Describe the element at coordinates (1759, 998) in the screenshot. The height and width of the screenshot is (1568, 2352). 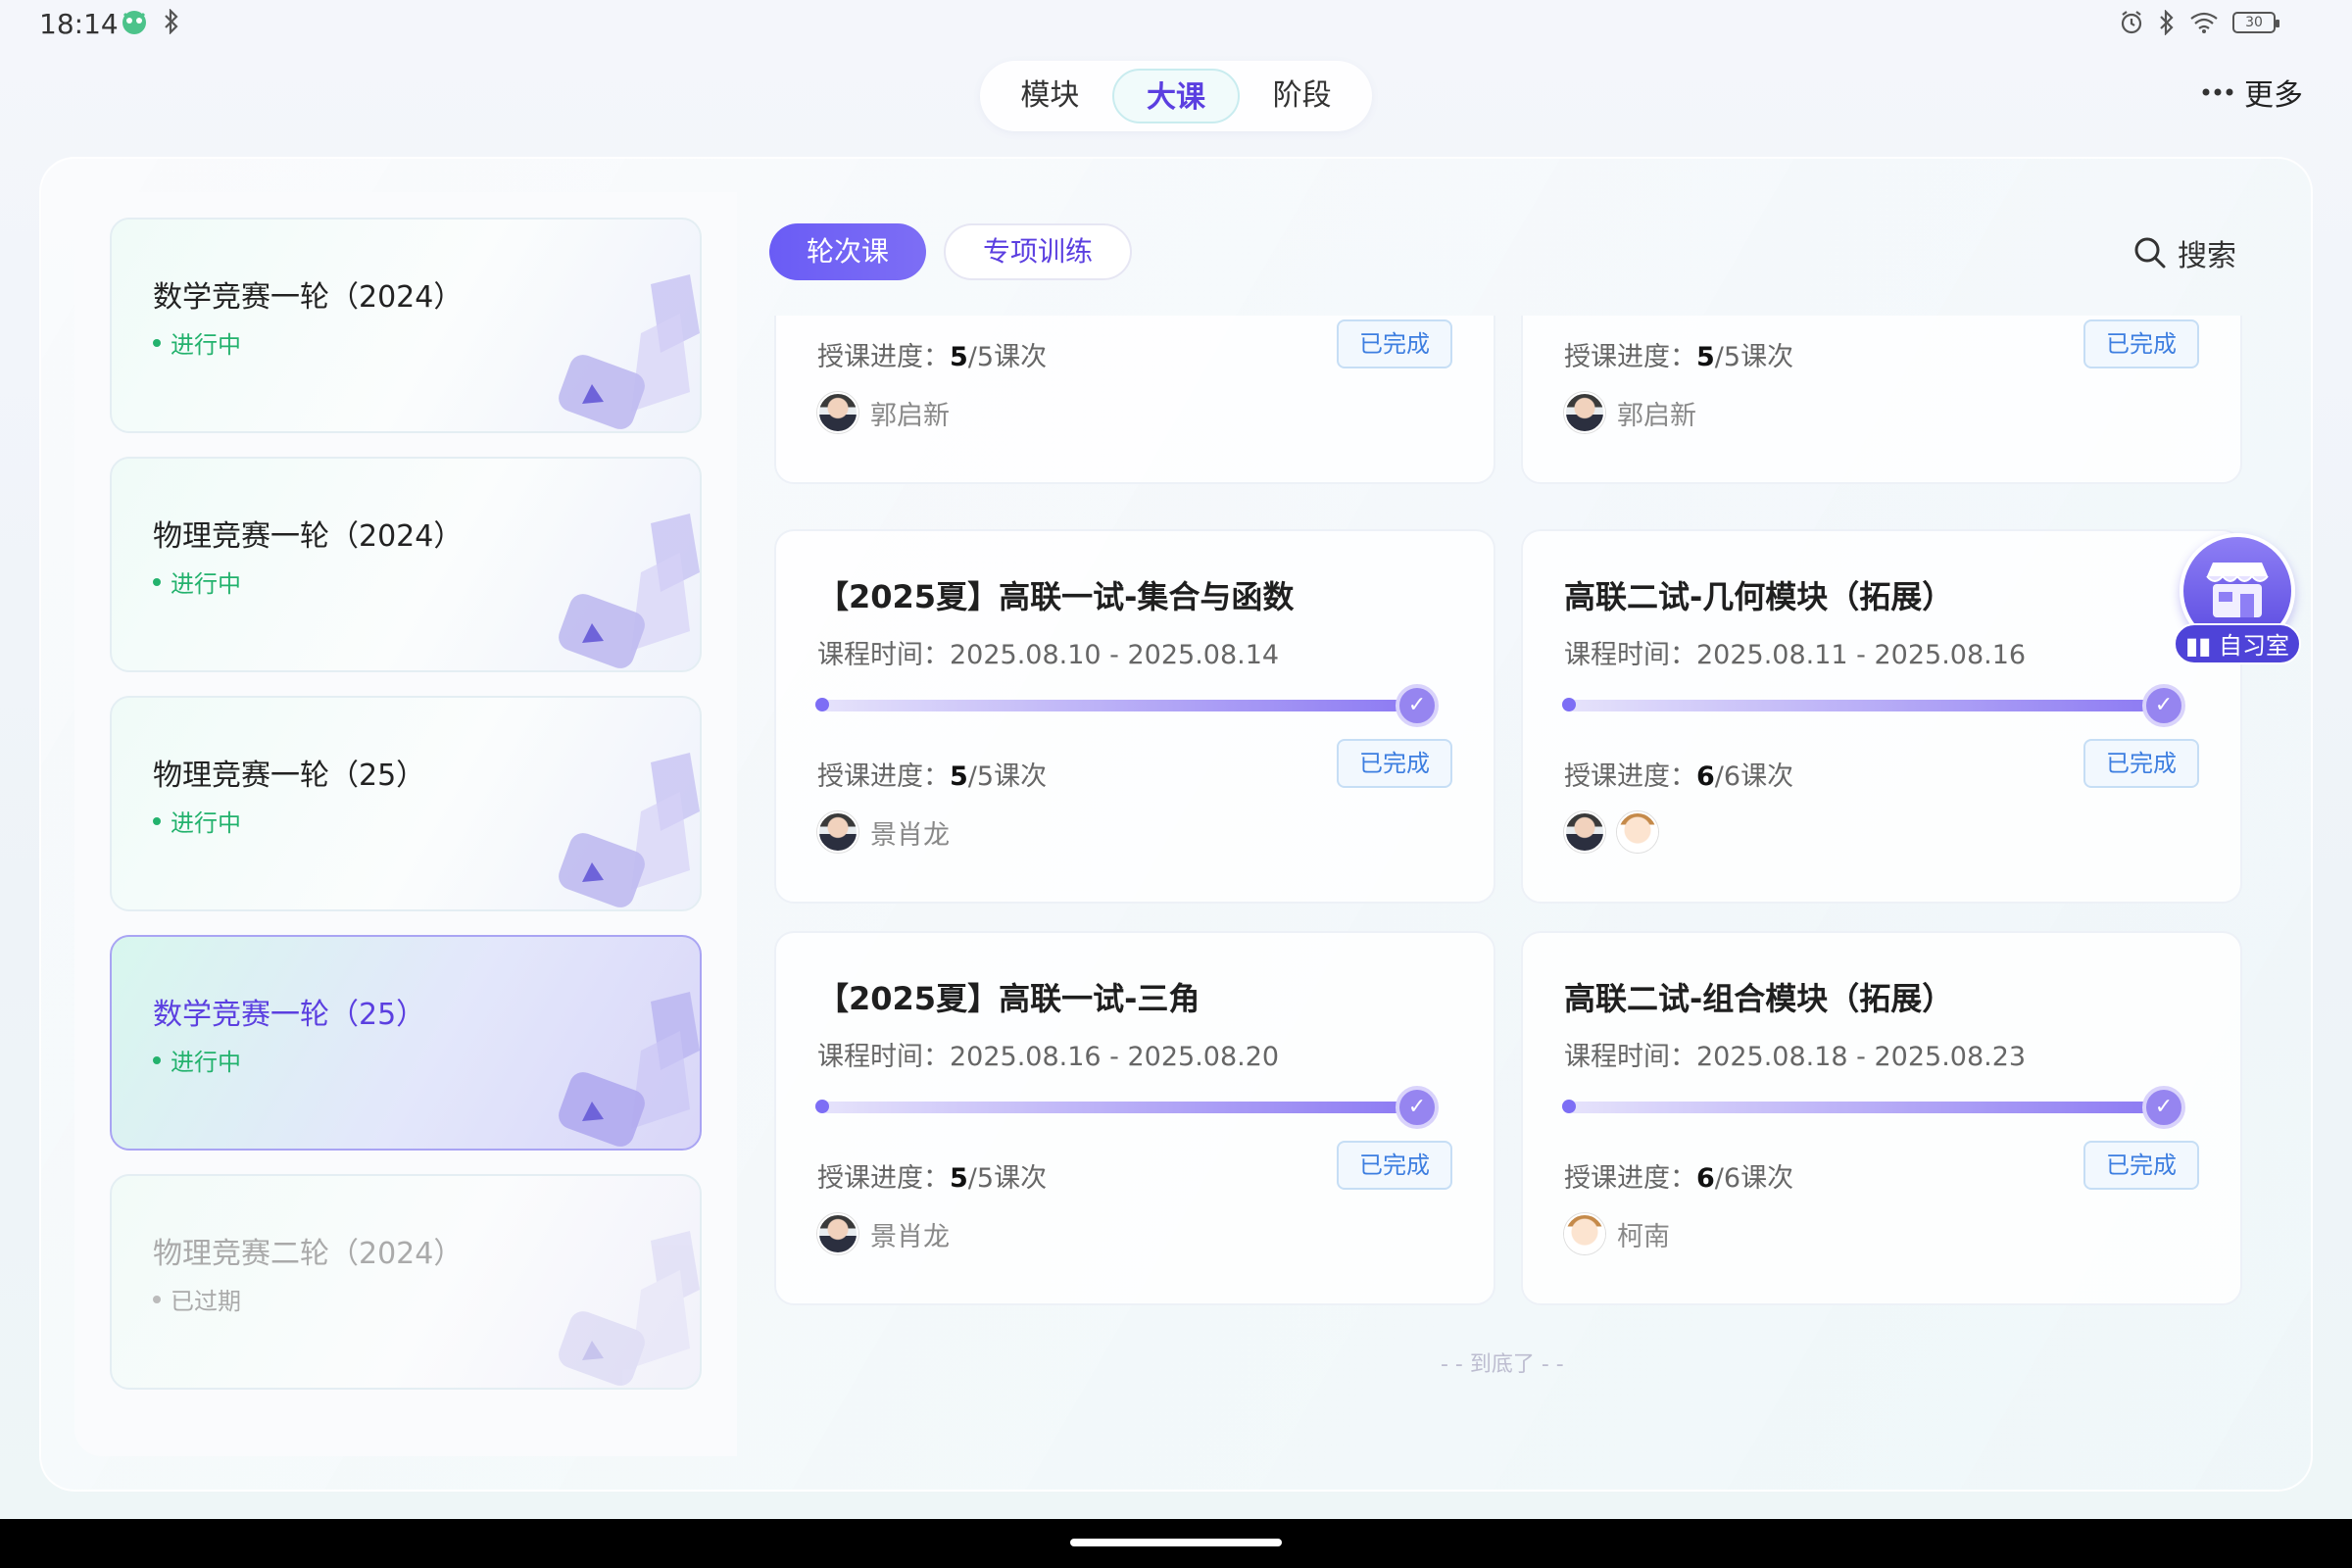
I see `lesson-title: 高联二试-组合模块（拓展）` at that location.